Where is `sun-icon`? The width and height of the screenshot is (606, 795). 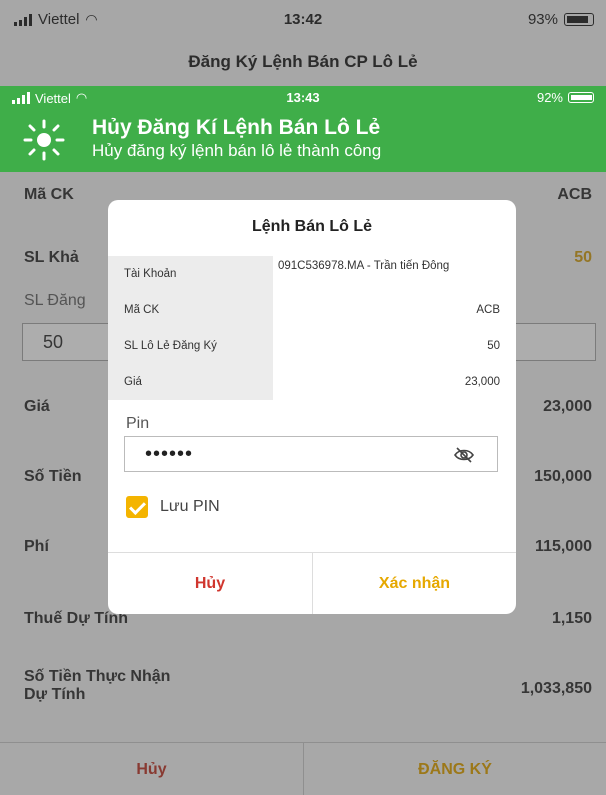 sun-icon is located at coordinates (44, 140).